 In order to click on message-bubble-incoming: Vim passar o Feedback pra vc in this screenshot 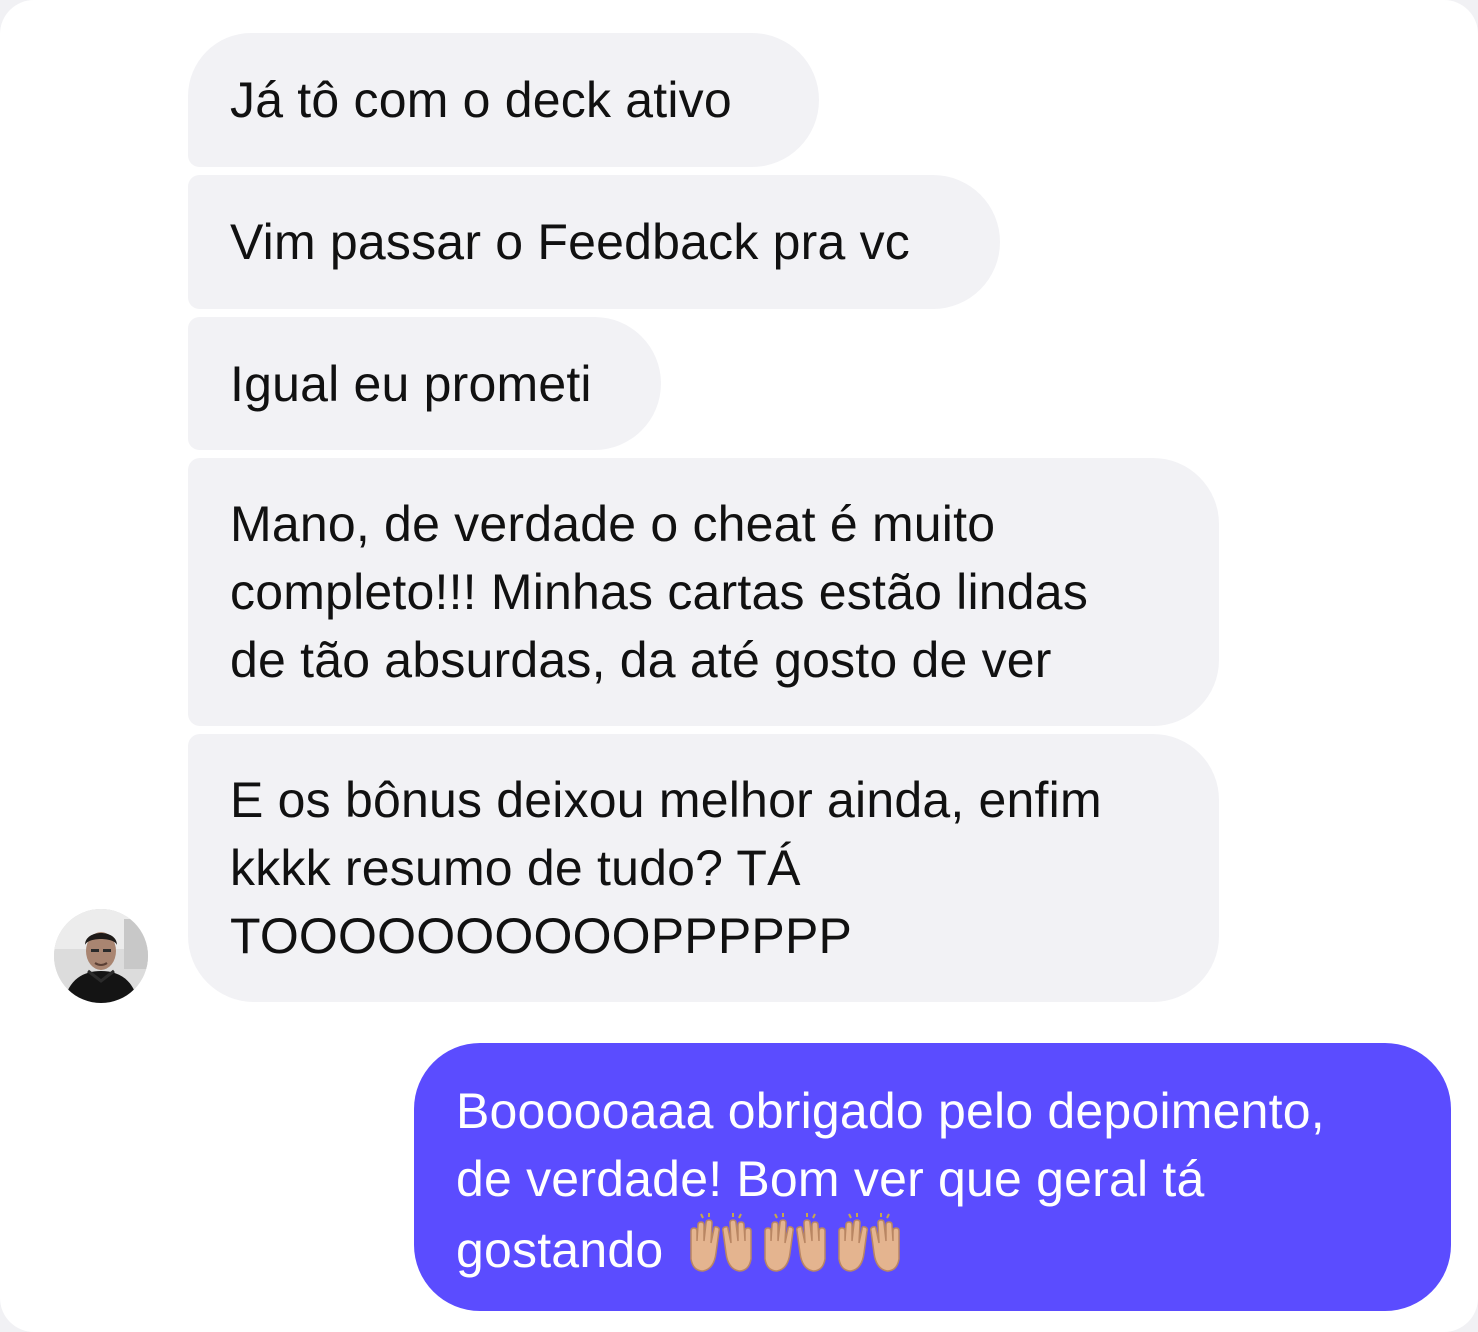, I will do `click(594, 242)`.